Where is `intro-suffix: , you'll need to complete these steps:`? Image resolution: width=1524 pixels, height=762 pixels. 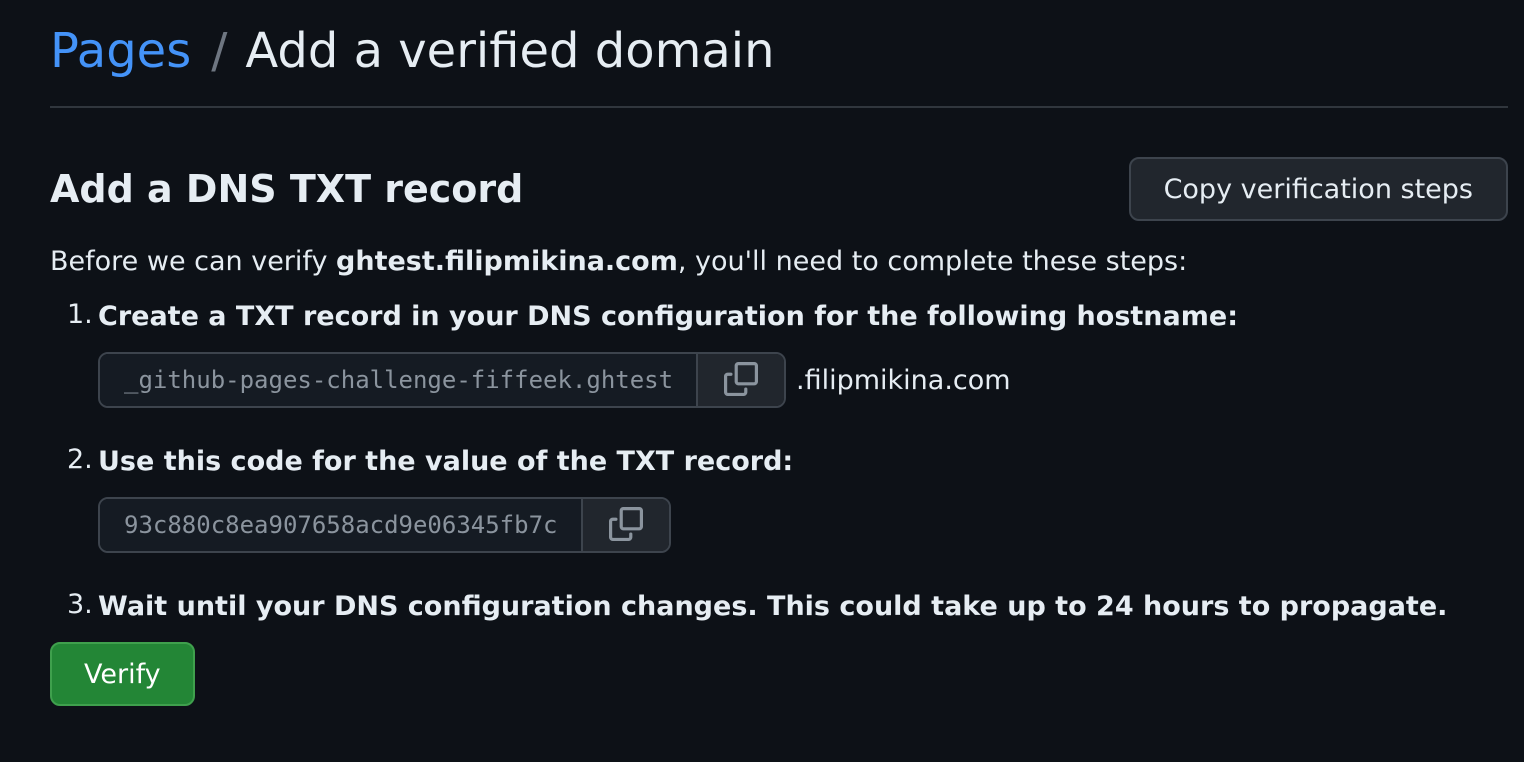
intro-suffix: , you'll need to complete these steps: is located at coordinates (932, 261).